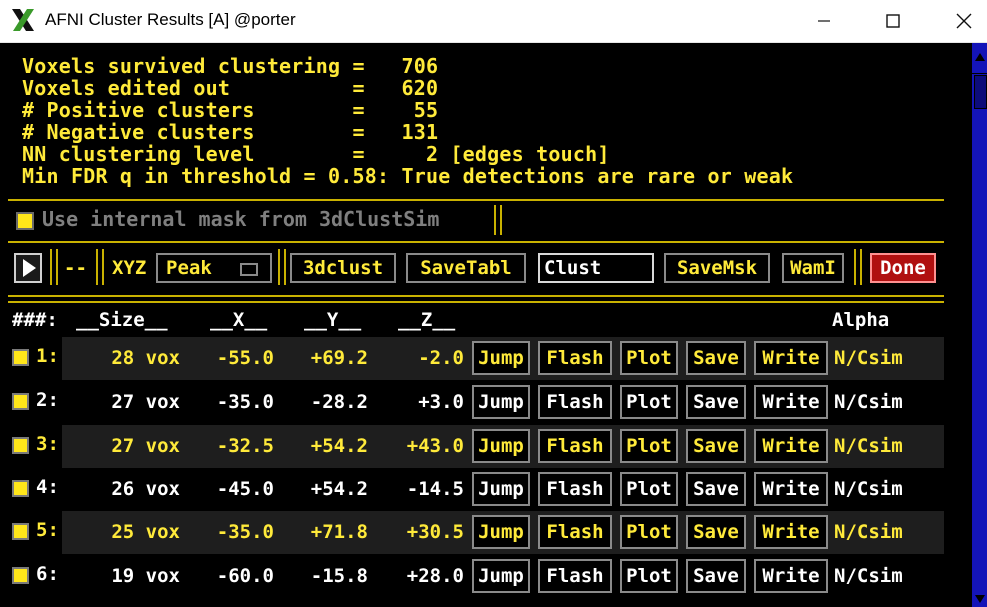 The width and height of the screenshot is (987, 607). What do you see at coordinates (861, 320) in the screenshot?
I see `col-alpha: Alpha` at bounding box center [861, 320].